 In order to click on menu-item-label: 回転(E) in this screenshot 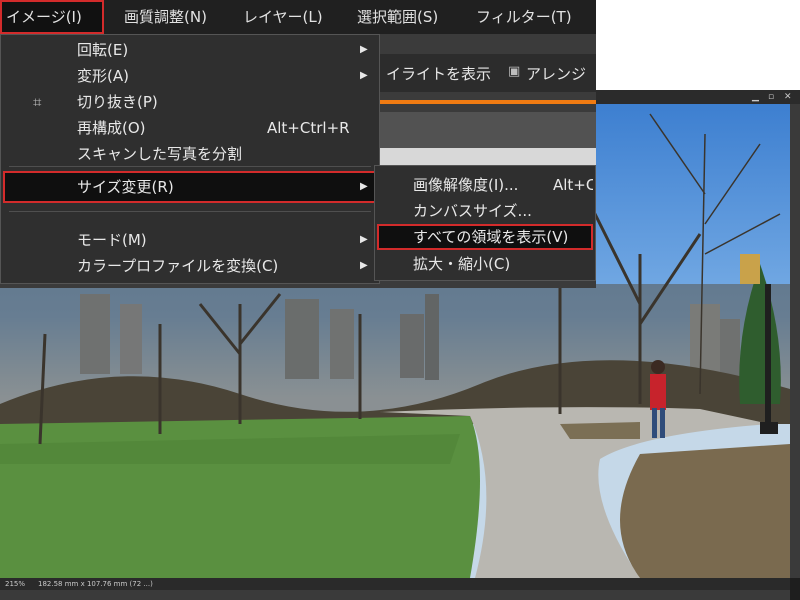, I will do `click(103, 50)`.